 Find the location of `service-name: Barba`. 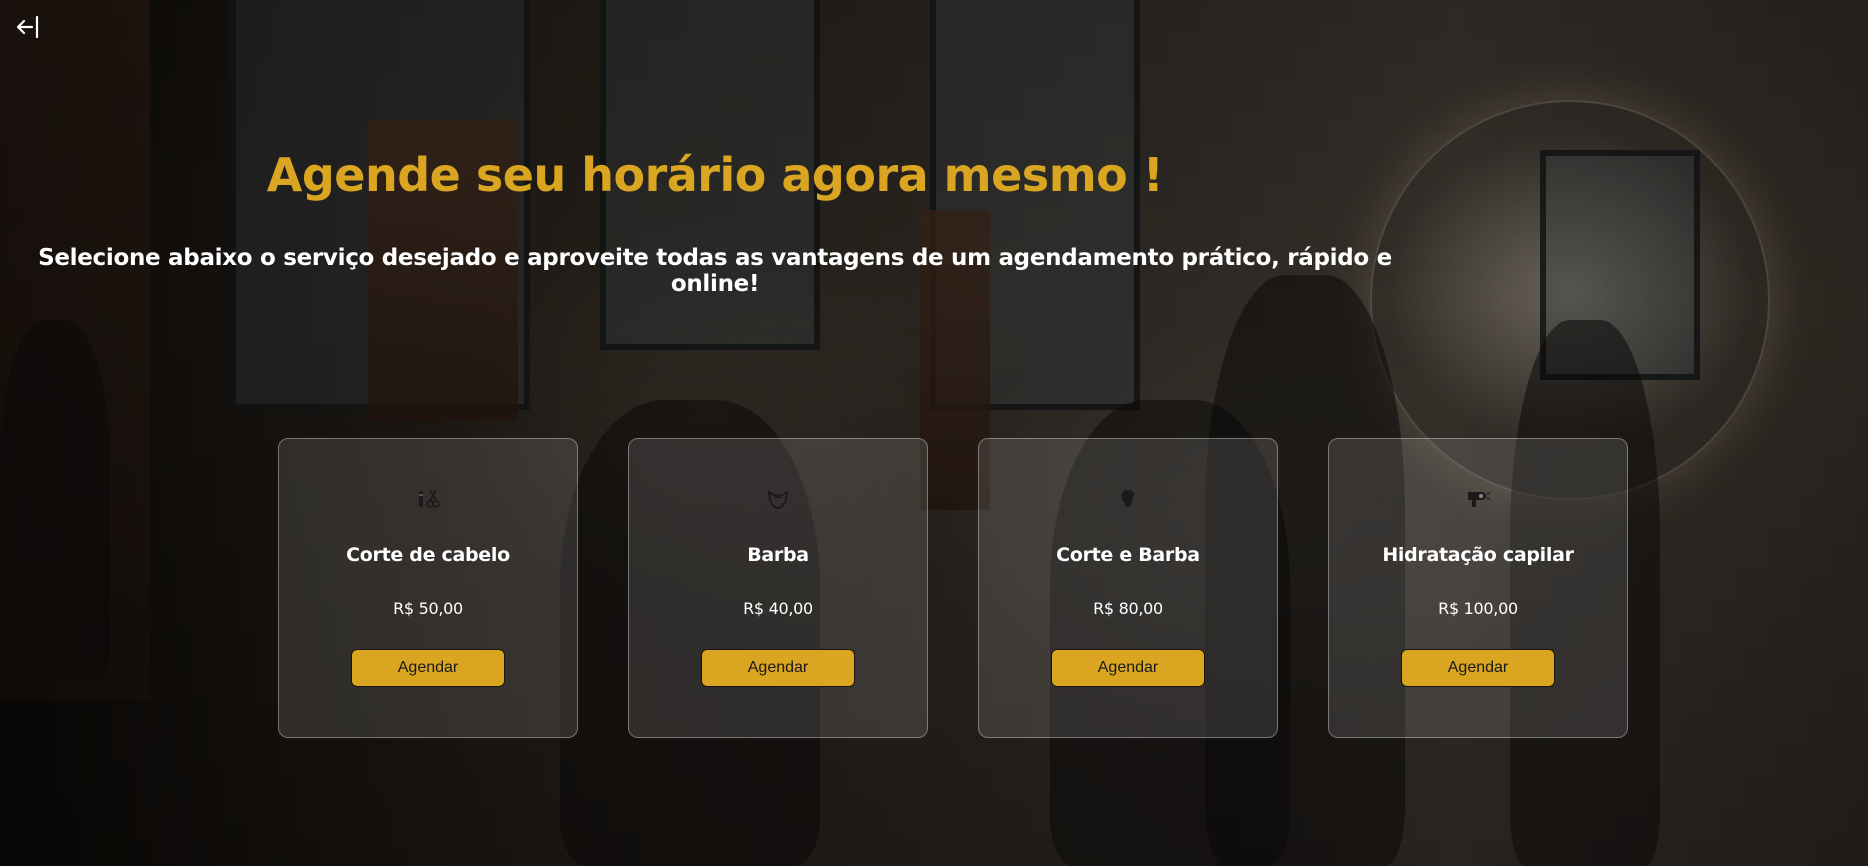

service-name: Barba is located at coordinates (778, 555).